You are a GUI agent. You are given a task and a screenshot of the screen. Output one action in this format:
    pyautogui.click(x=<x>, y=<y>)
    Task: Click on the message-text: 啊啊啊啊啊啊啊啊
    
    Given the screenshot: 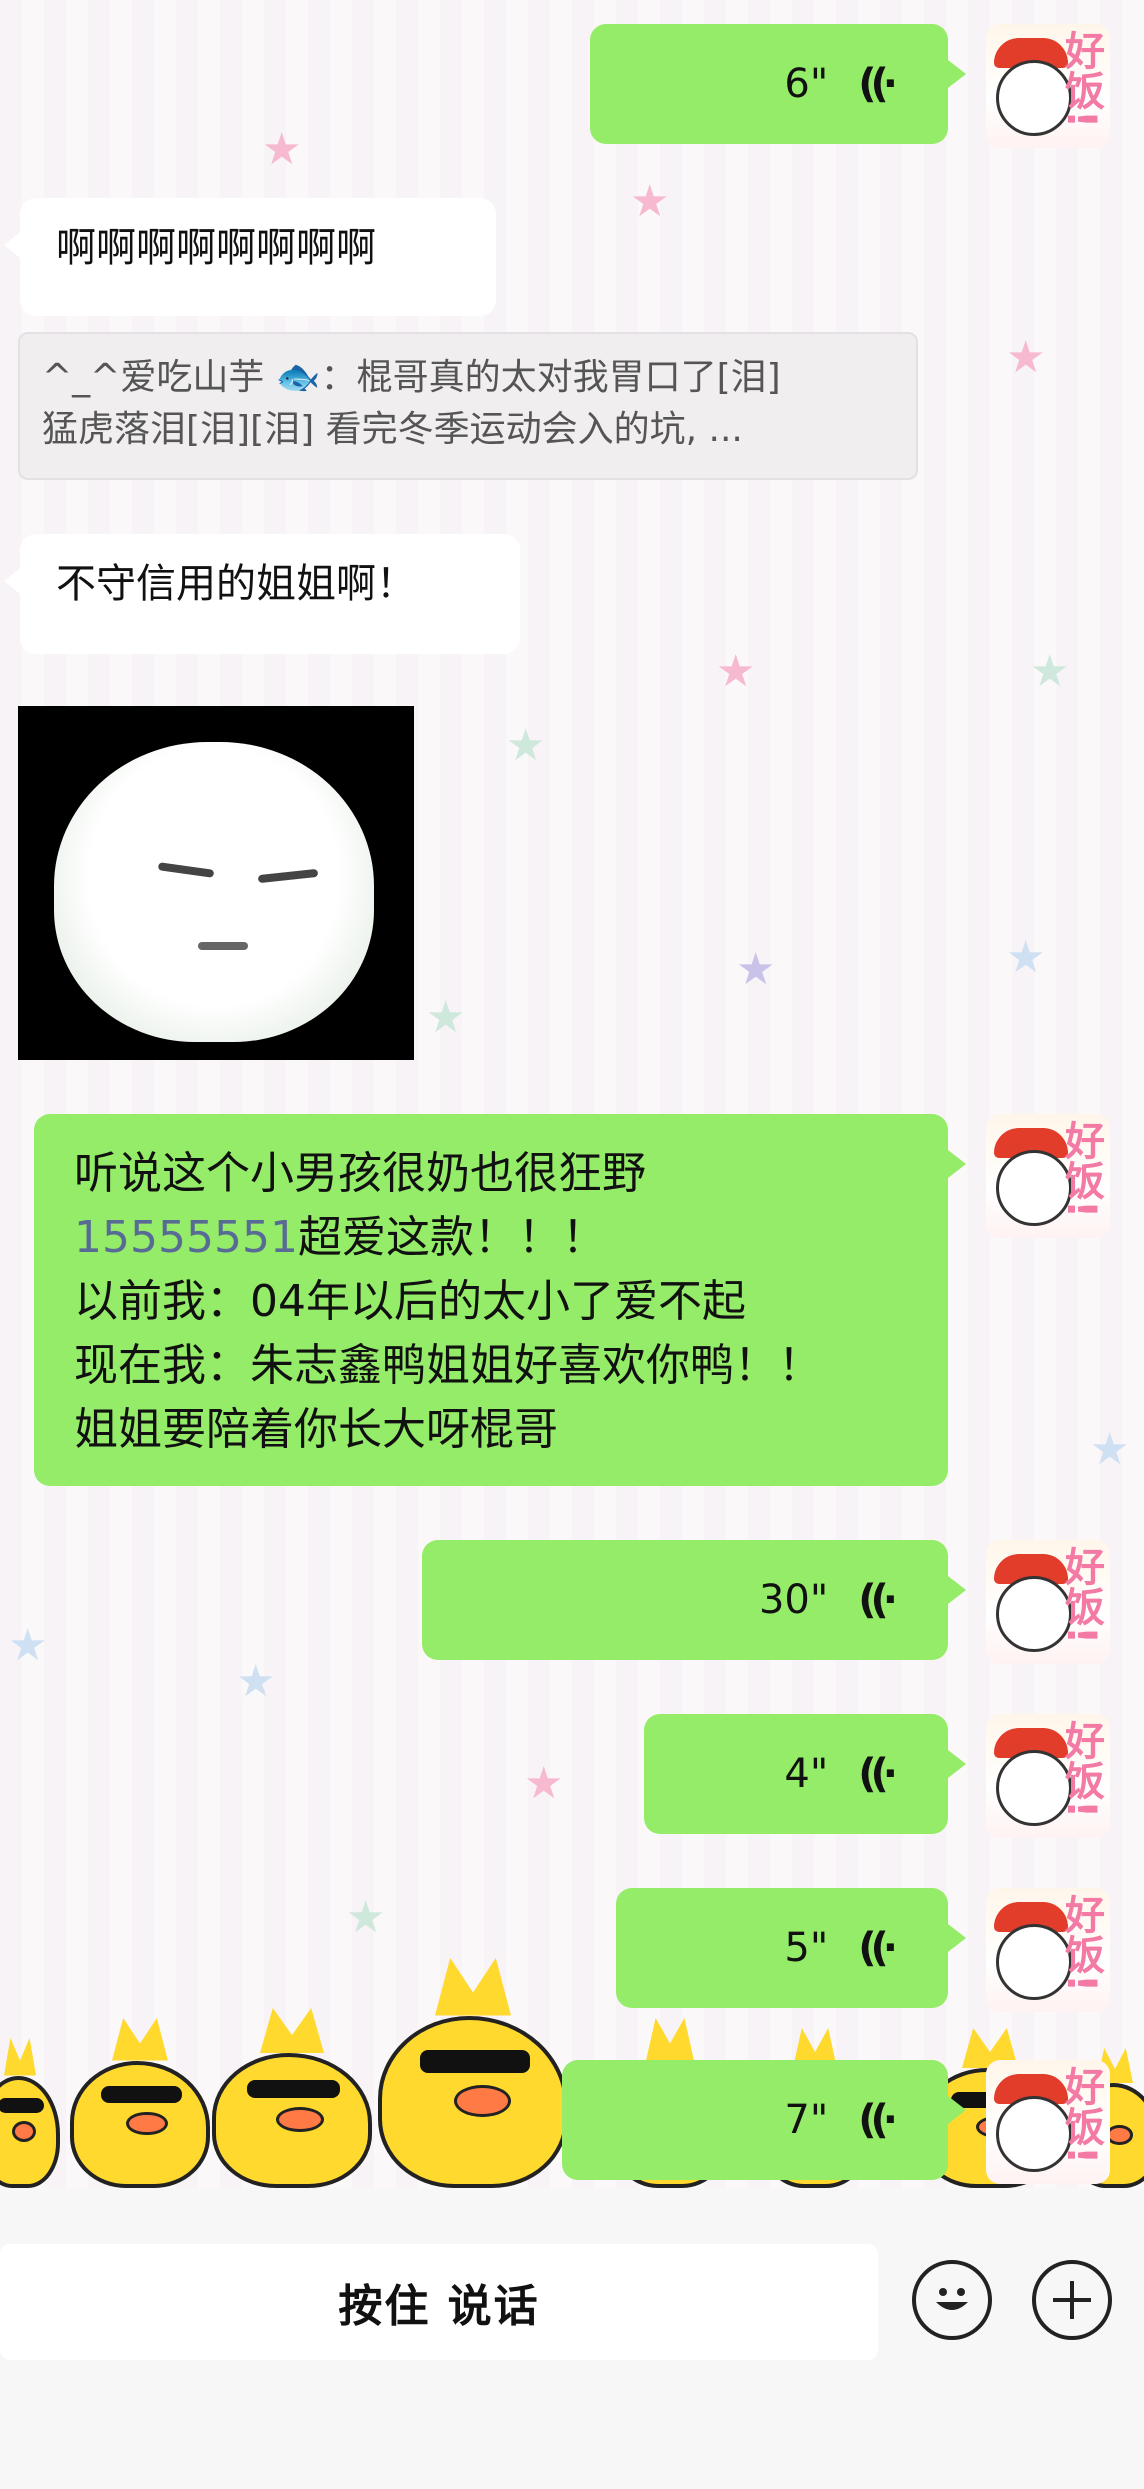 What is the action you would take?
    pyautogui.click(x=216, y=248)
    